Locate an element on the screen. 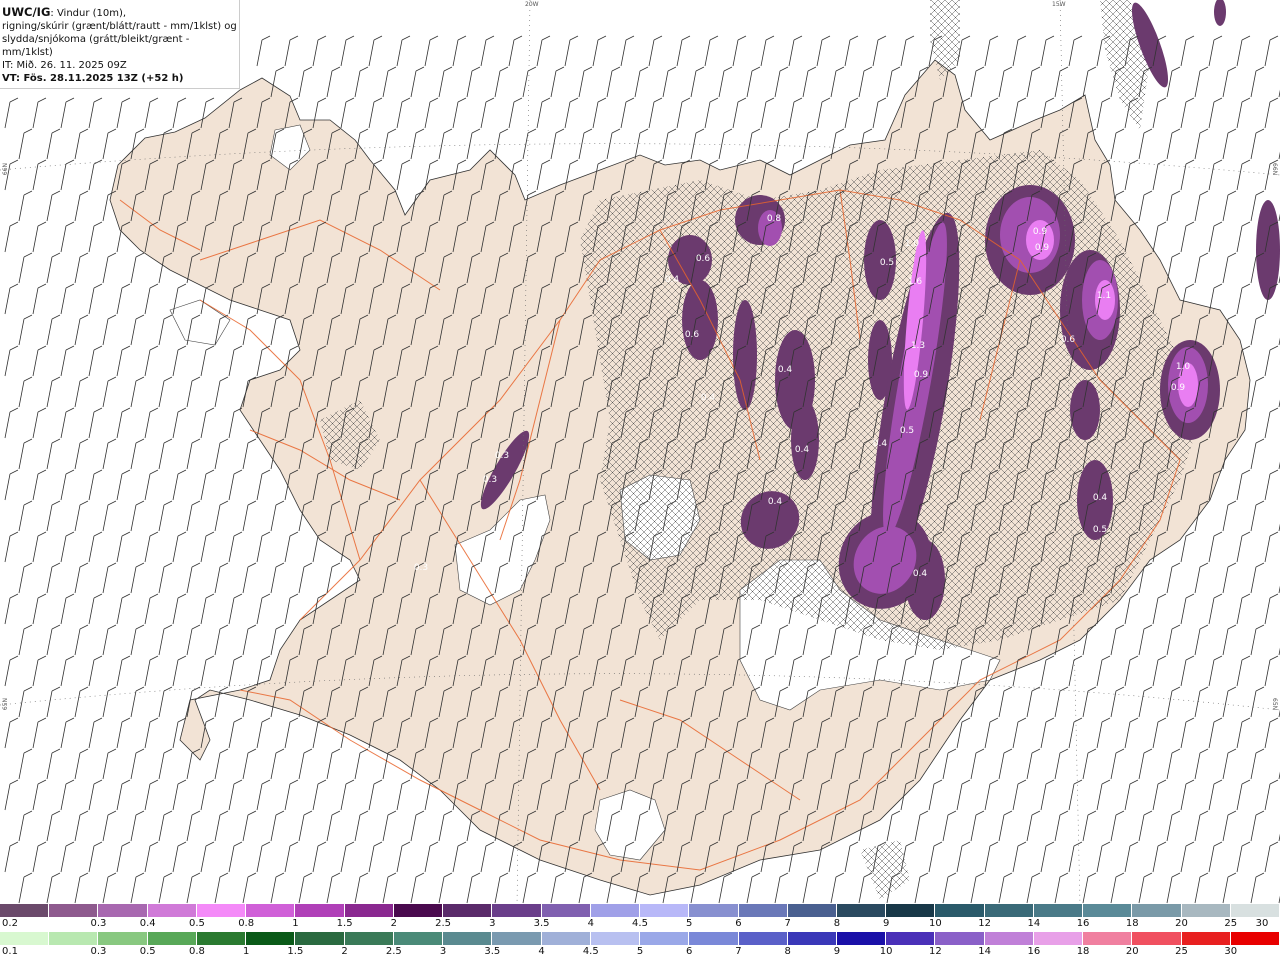 Image resolution: width=1280 pixels, height=960 pixels. legend-tick-label: 0.8 is located at coordinates (246, 923).